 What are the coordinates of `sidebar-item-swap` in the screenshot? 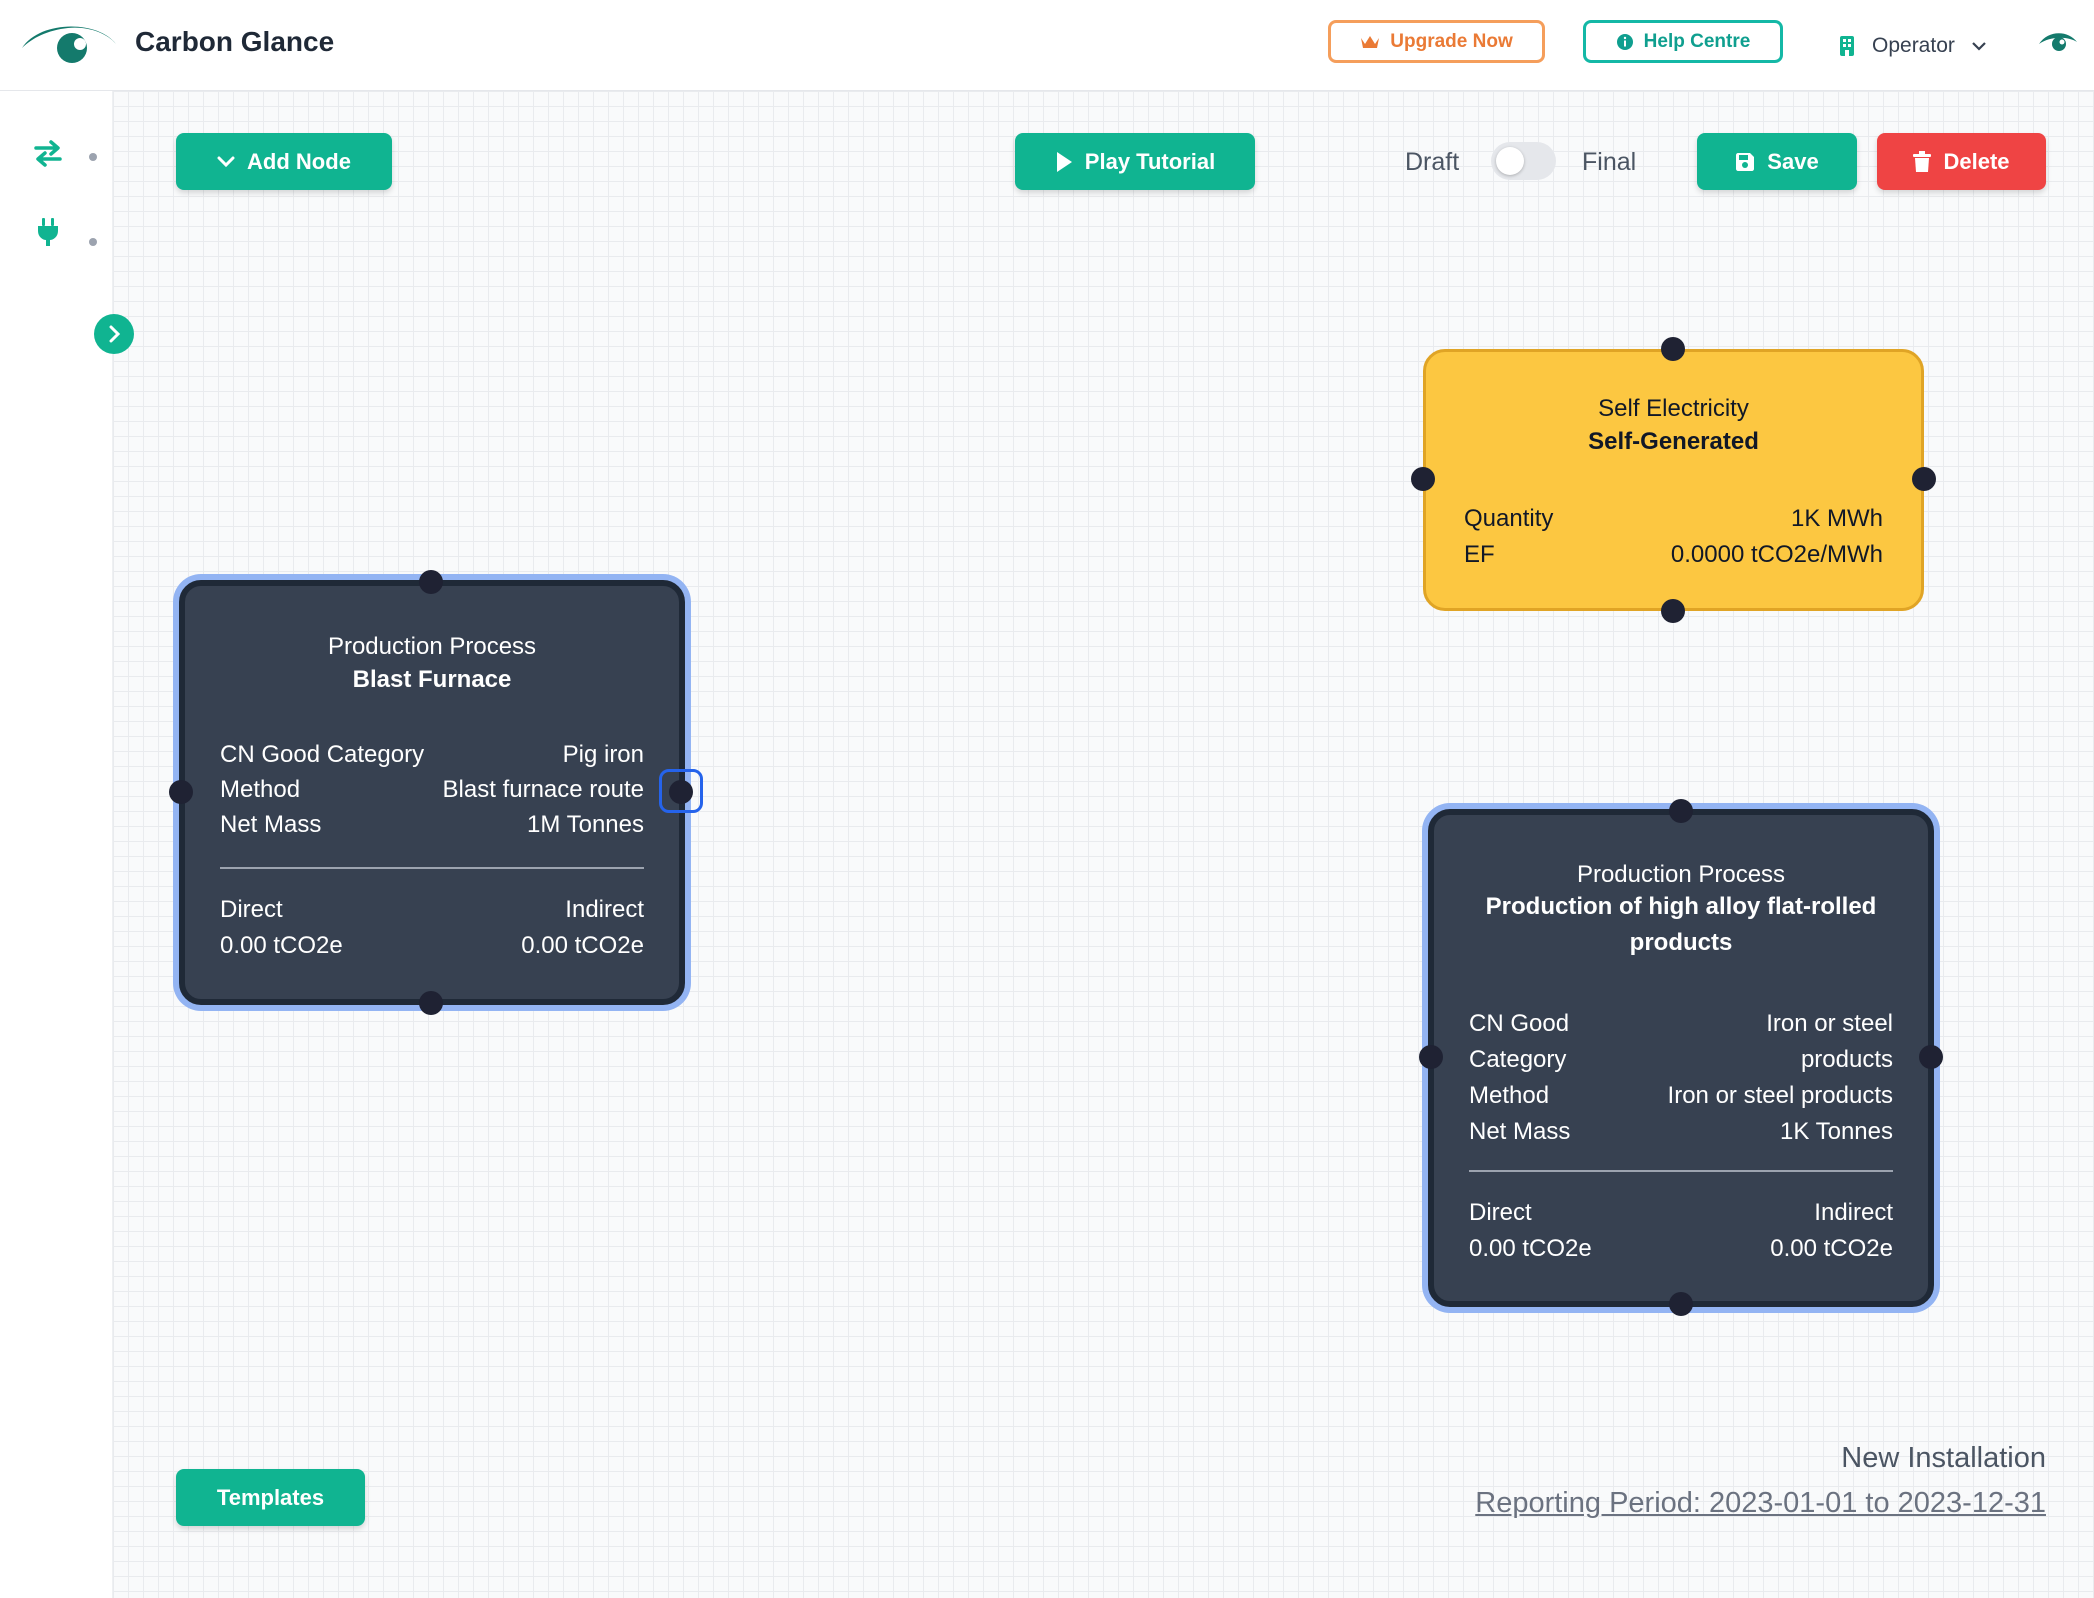 It's located at (48, 153).